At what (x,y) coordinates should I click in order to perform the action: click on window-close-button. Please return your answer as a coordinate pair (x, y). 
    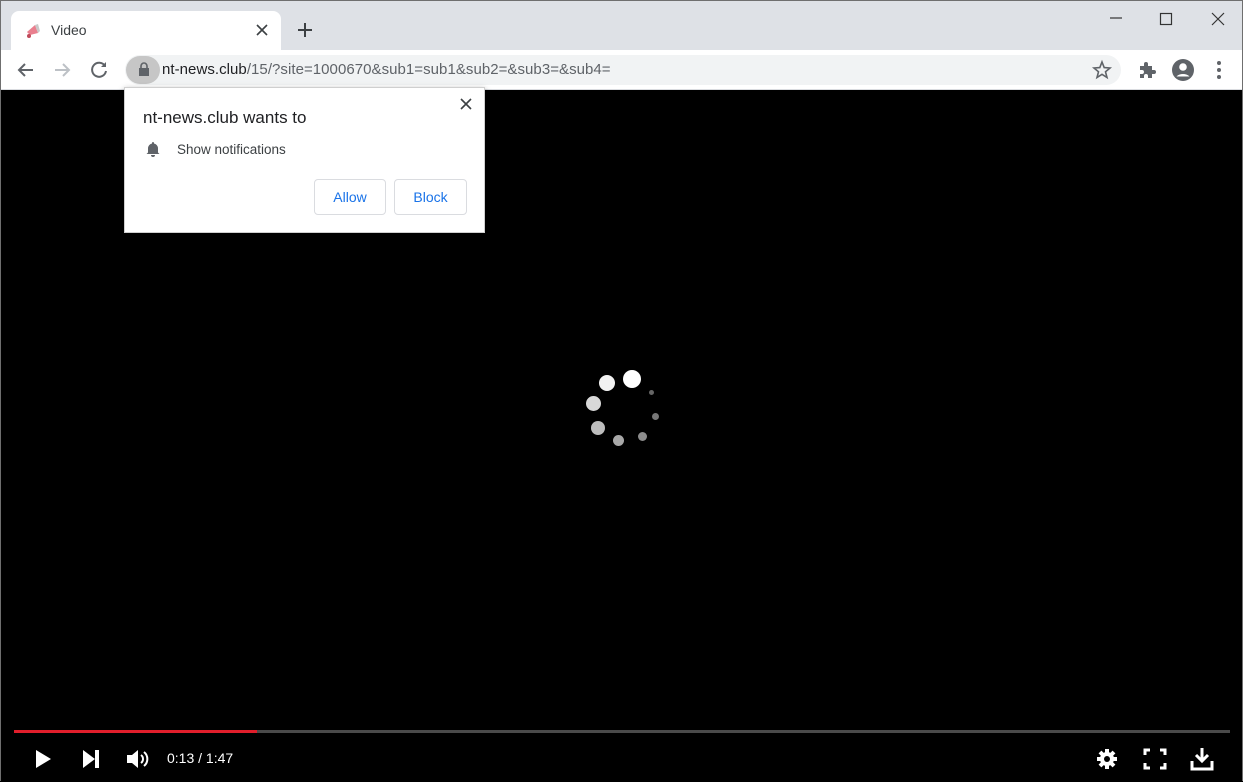
    Looking at the image, I should click on (1218, 19).